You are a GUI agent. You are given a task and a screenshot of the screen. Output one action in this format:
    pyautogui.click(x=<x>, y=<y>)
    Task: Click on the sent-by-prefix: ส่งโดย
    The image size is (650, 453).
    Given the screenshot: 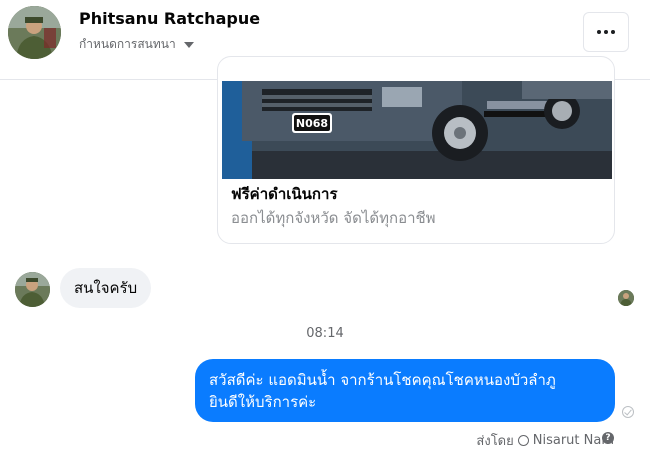 What is the action you would take?
    pyautogui.click(x=495, y=441)
    